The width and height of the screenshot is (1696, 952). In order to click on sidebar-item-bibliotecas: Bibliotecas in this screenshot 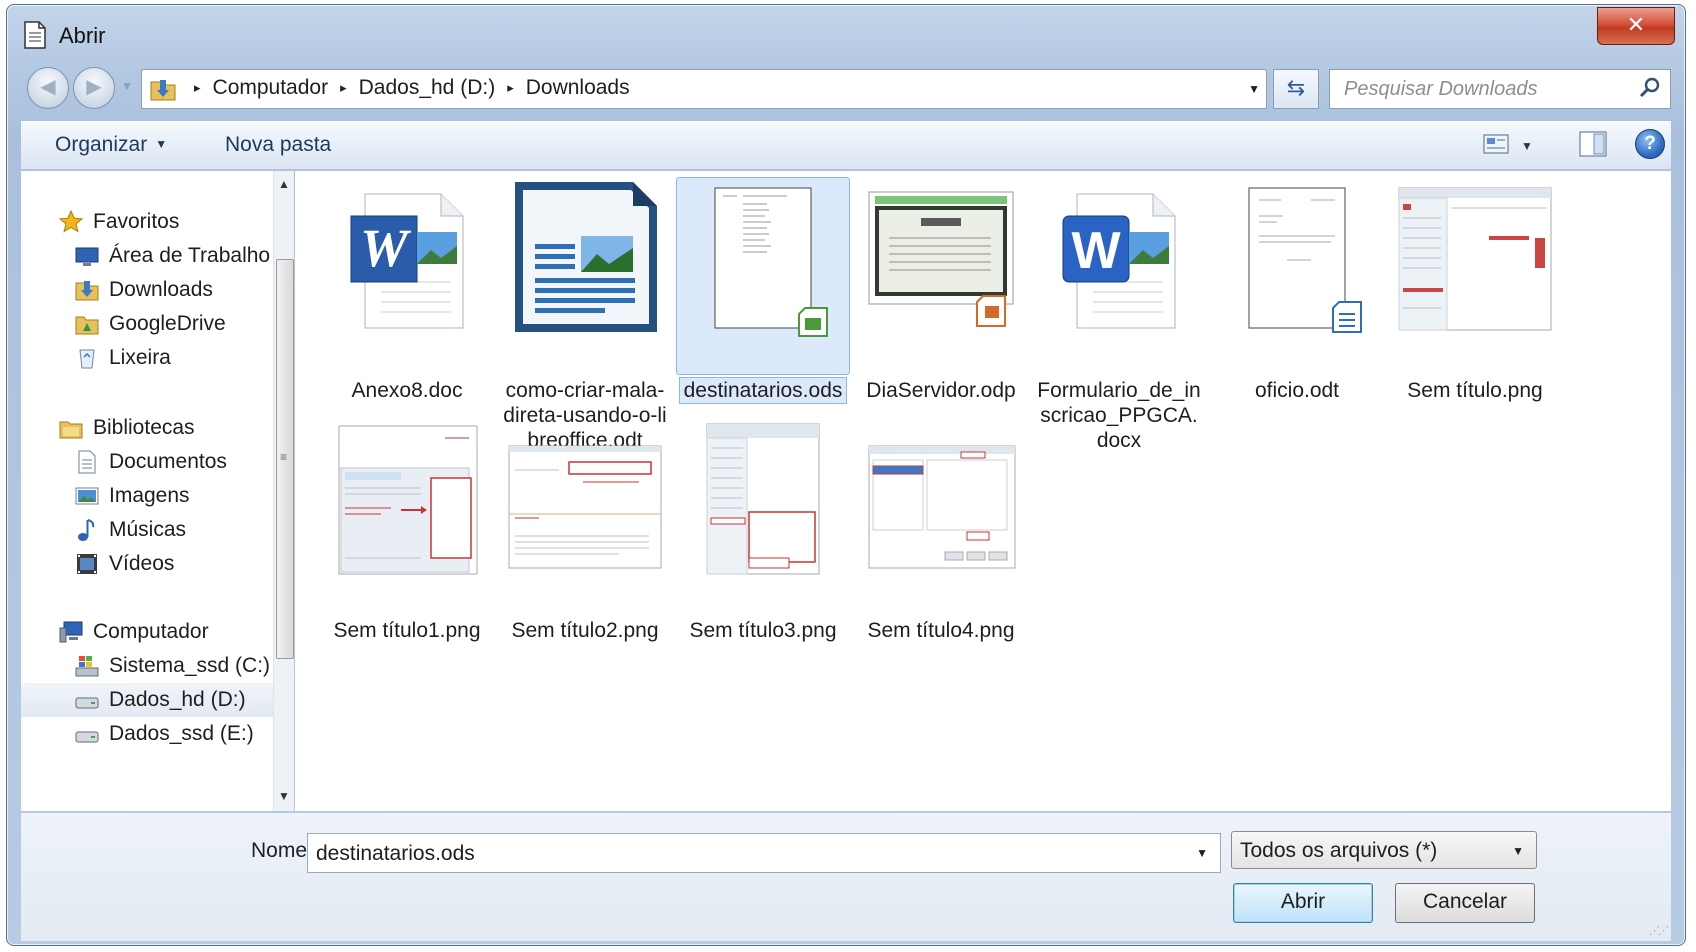, I will do `click(152, 428)`.